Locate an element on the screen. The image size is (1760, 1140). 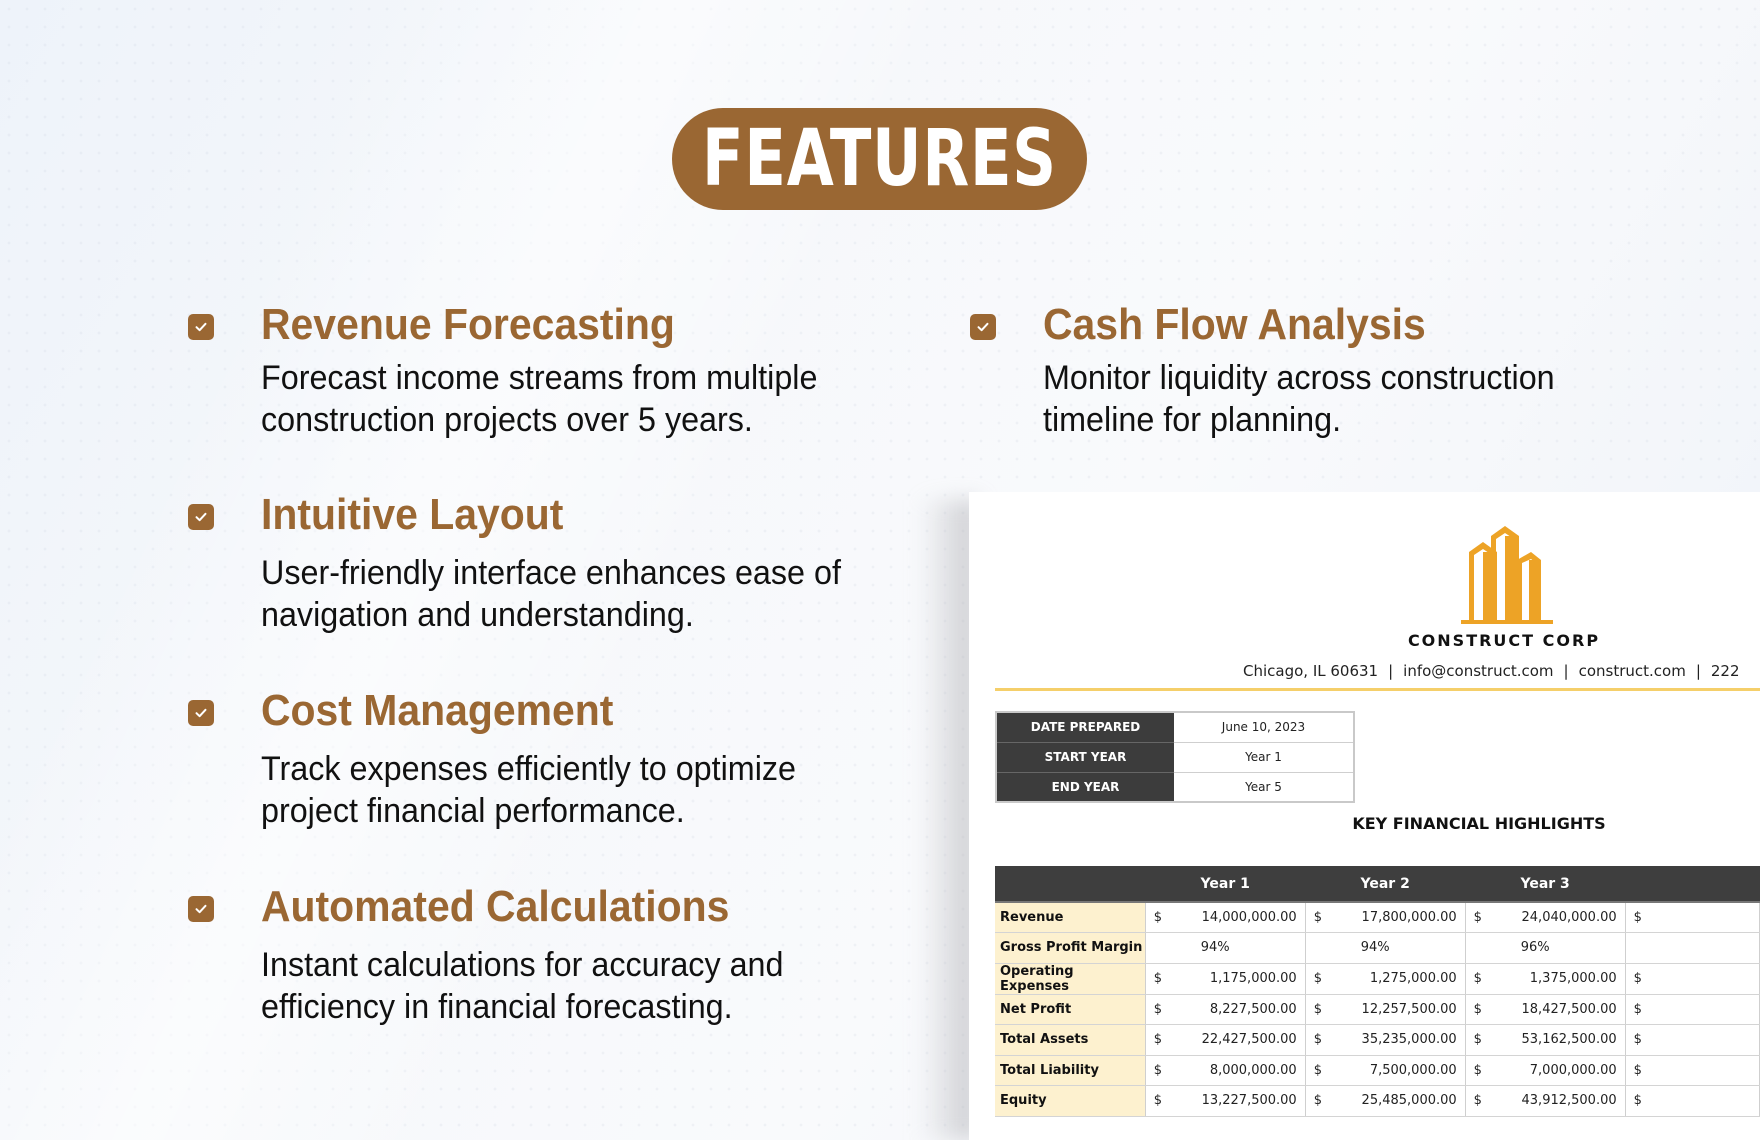
money-cell: $7,500,000.00 is located at coordinates (1385, 1070).